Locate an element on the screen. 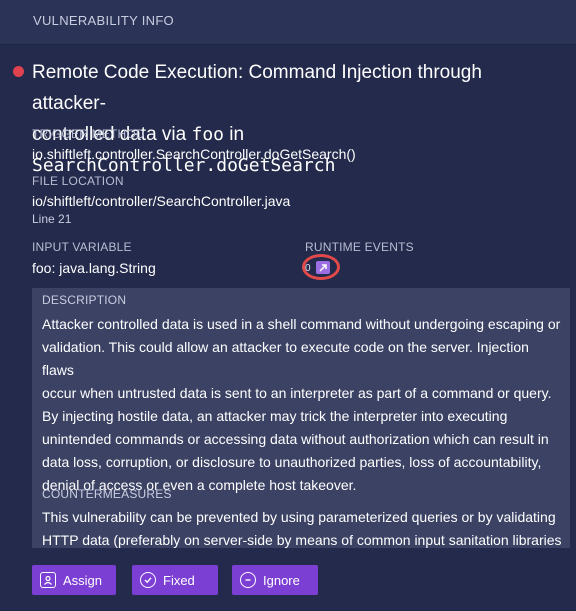 Image resolution: width=576 pixels, height=611 pixels. ignore-label: Ignore is located at coordinates (281, 580).